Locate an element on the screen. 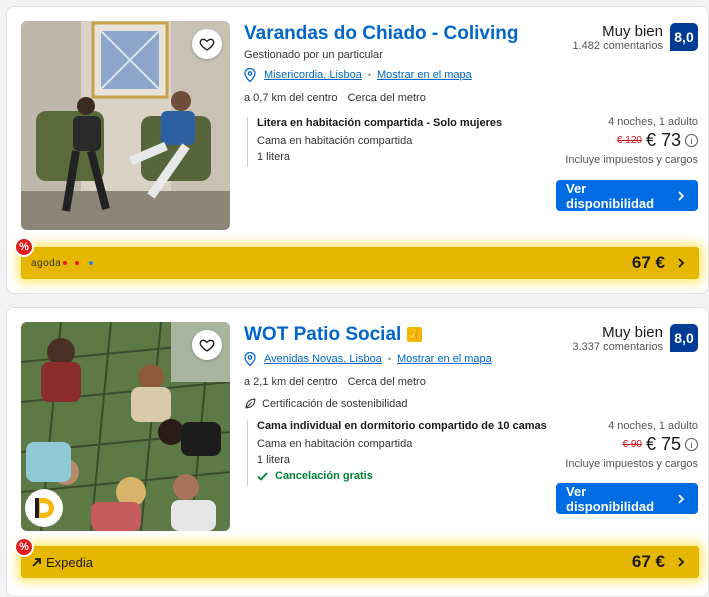  review-count: 3.337 comentarios is located at coordinates (618, 347).